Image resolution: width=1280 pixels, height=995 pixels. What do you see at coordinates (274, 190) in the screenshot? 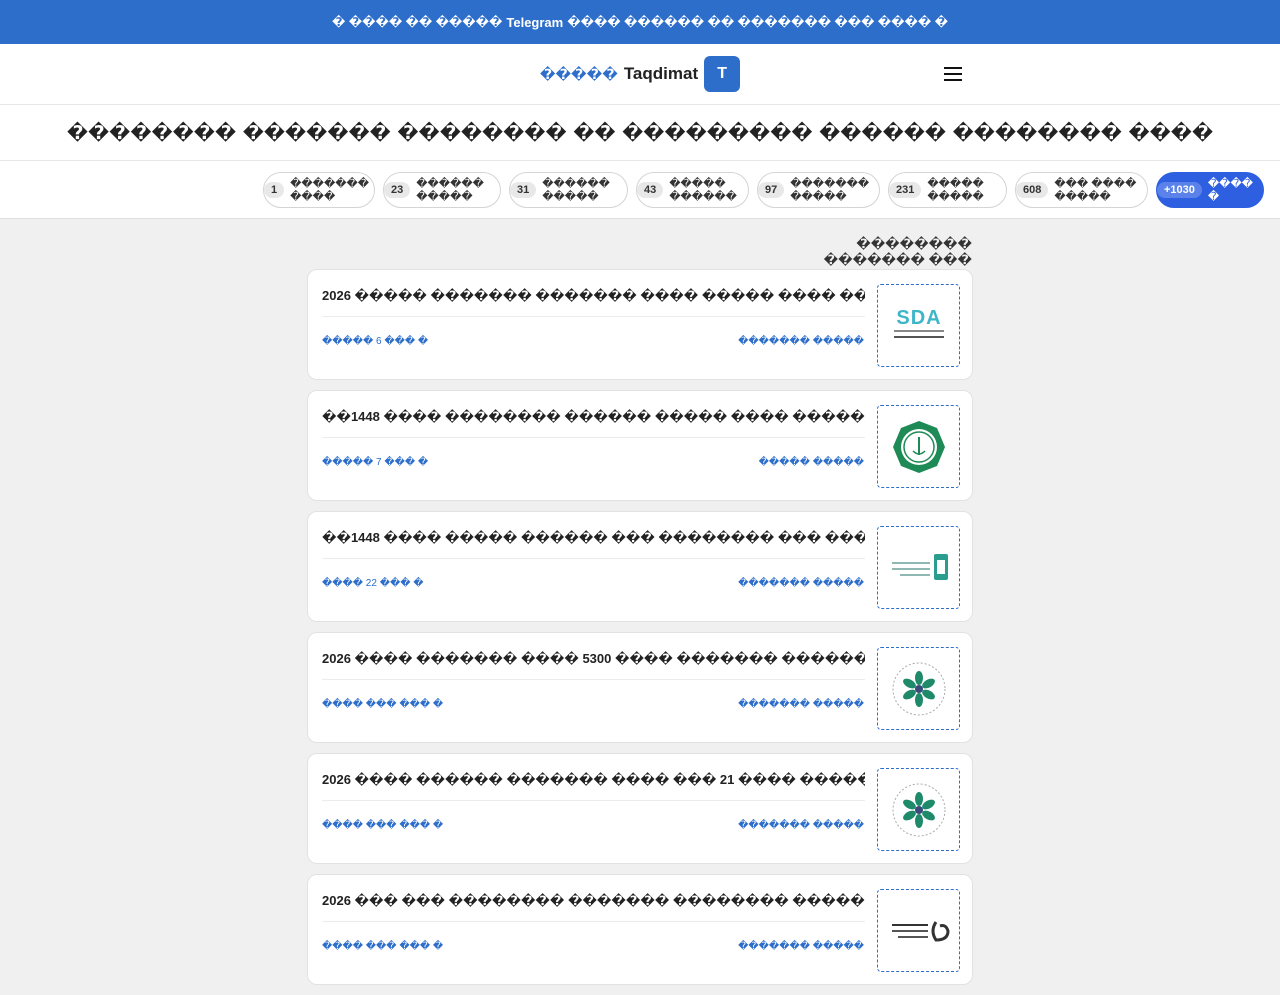
I see `filter-count-badge: 1` at bounding box center [274, 190].